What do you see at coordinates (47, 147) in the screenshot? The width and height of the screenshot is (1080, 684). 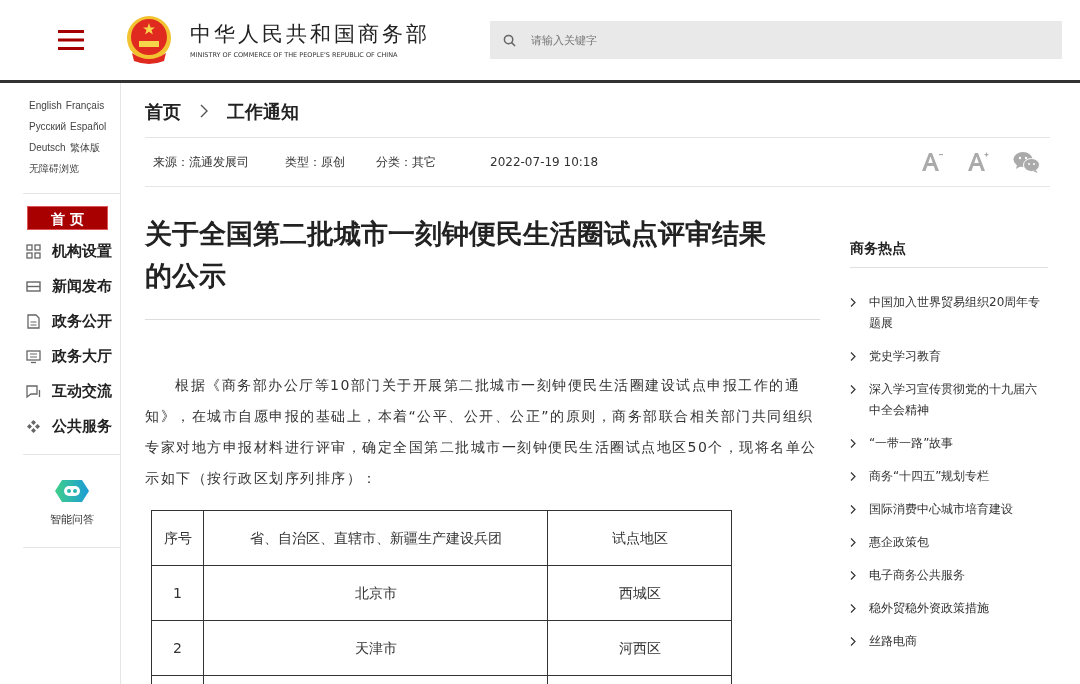 I see `language-link: Deutsch` at bounding box center [47, 147].